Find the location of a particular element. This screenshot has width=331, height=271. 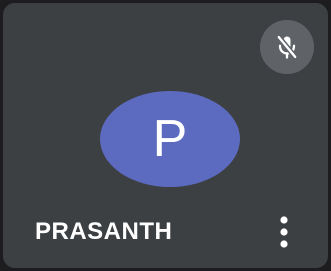

more-options-button is located at coordinates (284, 232).